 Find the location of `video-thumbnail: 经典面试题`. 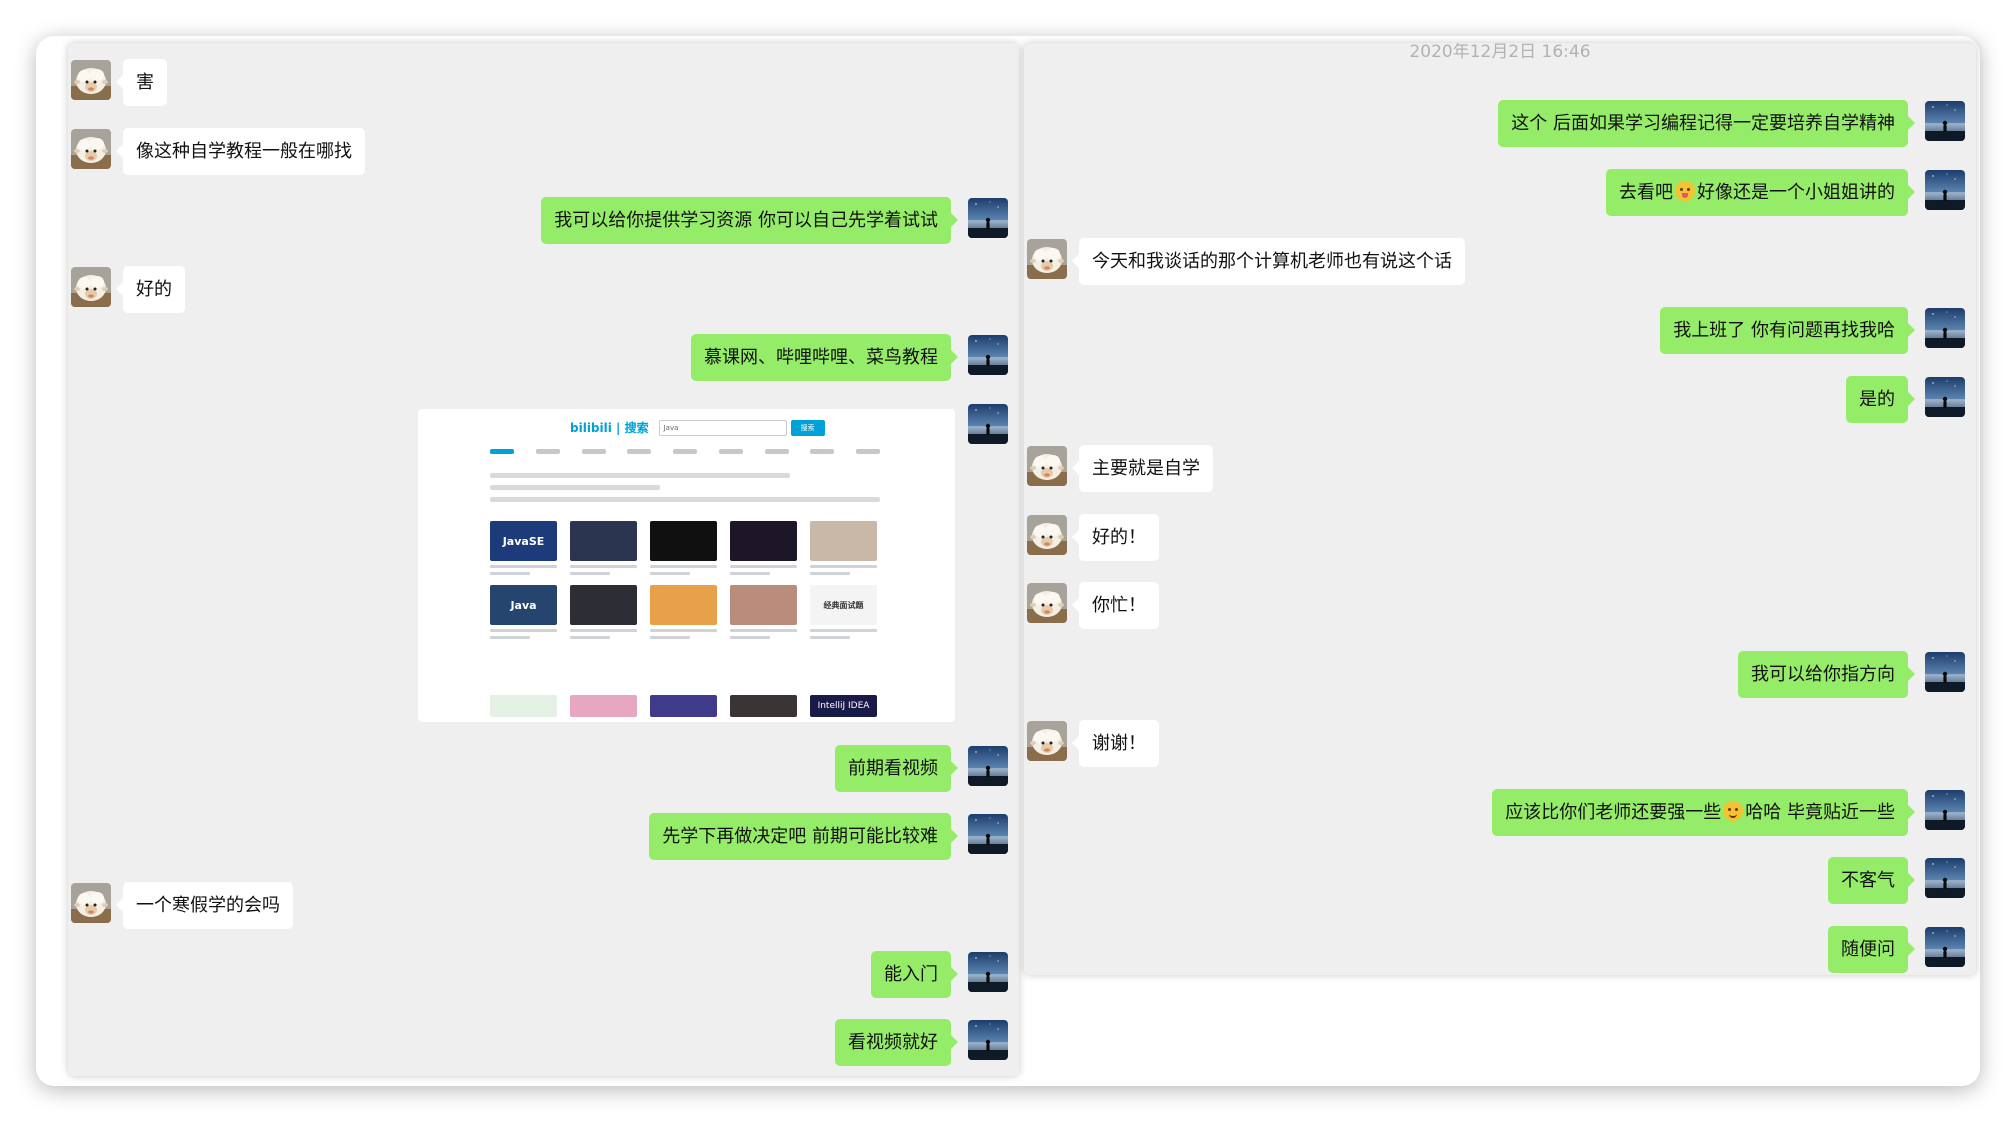

video-thumbnail: 经典面试题 is located at coordinates (843, 605).